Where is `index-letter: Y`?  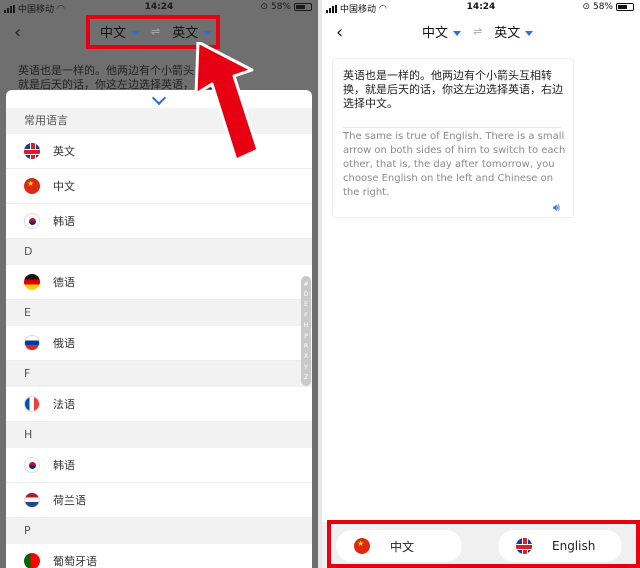 index-letter: Y is located at coordinates (306, 367).